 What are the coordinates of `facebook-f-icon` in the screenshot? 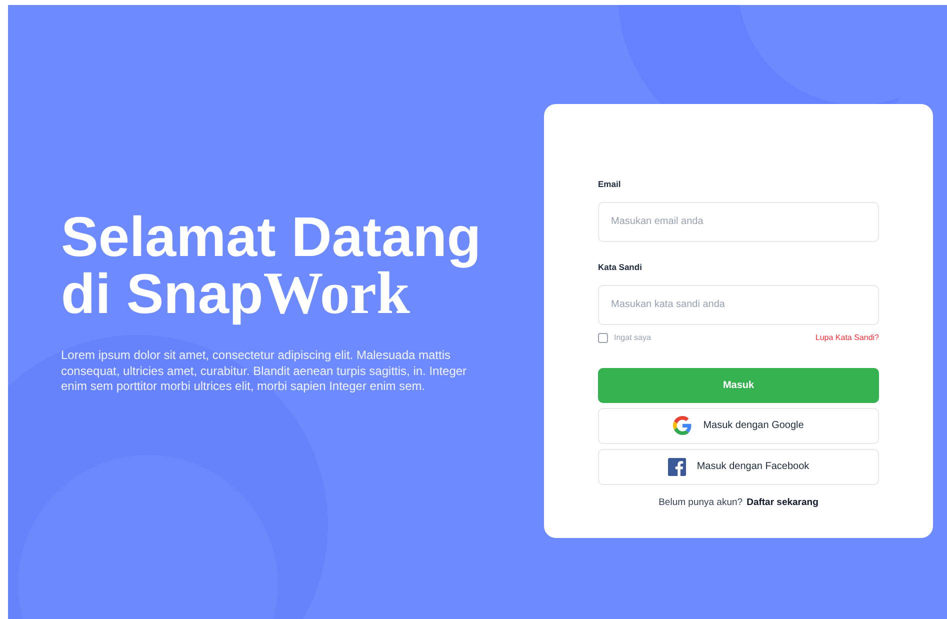 It's located at (677, 467).